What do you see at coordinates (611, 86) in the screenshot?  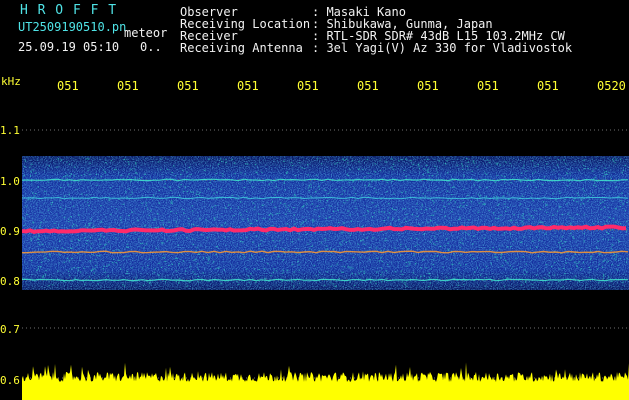 I see `x-tick-label: 0520` at bounding box center [611, 86].